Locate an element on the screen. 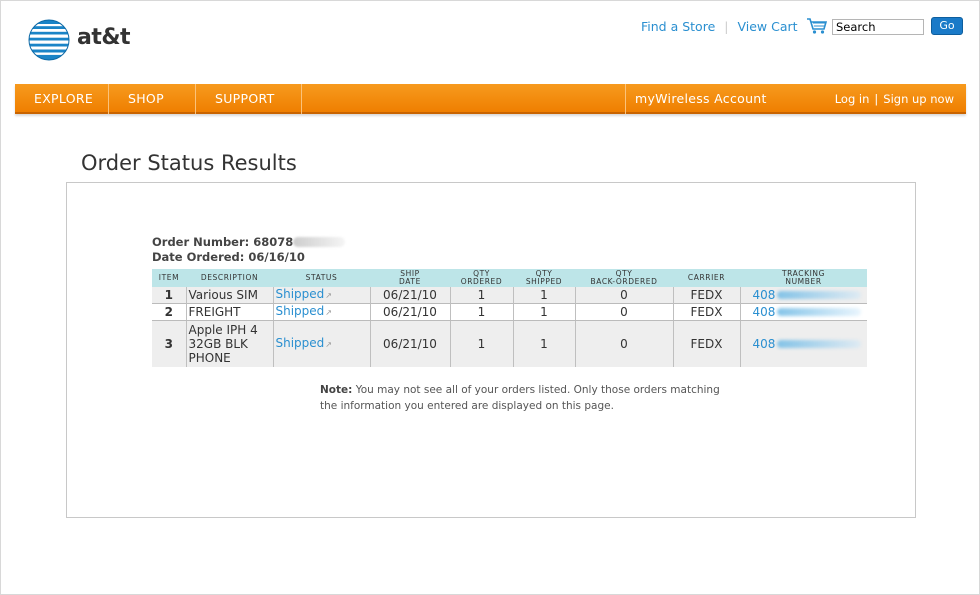 The height and width of the screenshot is (595, 980). col-qty-shipped: QTY SHIPPED is located at coordinates (544, 278).